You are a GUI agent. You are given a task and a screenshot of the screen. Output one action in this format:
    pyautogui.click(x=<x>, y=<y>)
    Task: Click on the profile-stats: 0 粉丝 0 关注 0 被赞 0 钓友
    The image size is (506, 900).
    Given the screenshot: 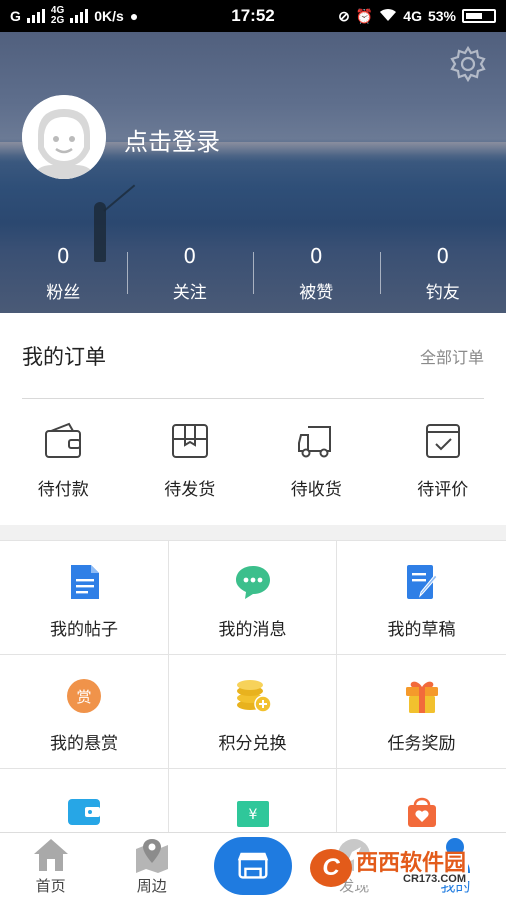 What is the action you would take?
    pyautogui.click(x=253, y=273)
    